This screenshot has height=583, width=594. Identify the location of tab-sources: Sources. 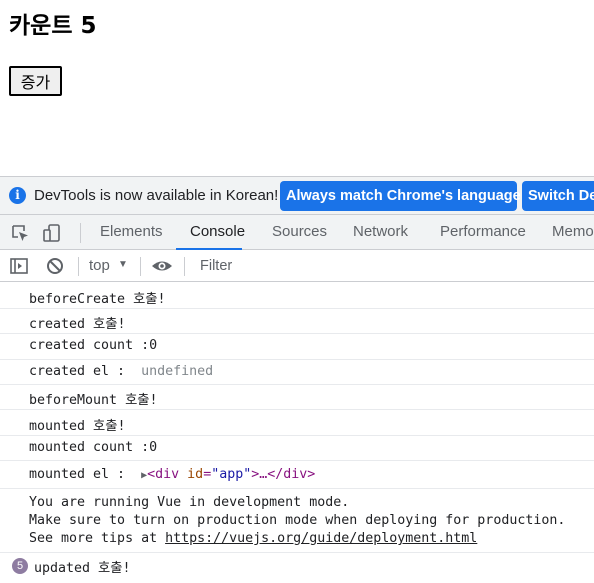
(299, 232).